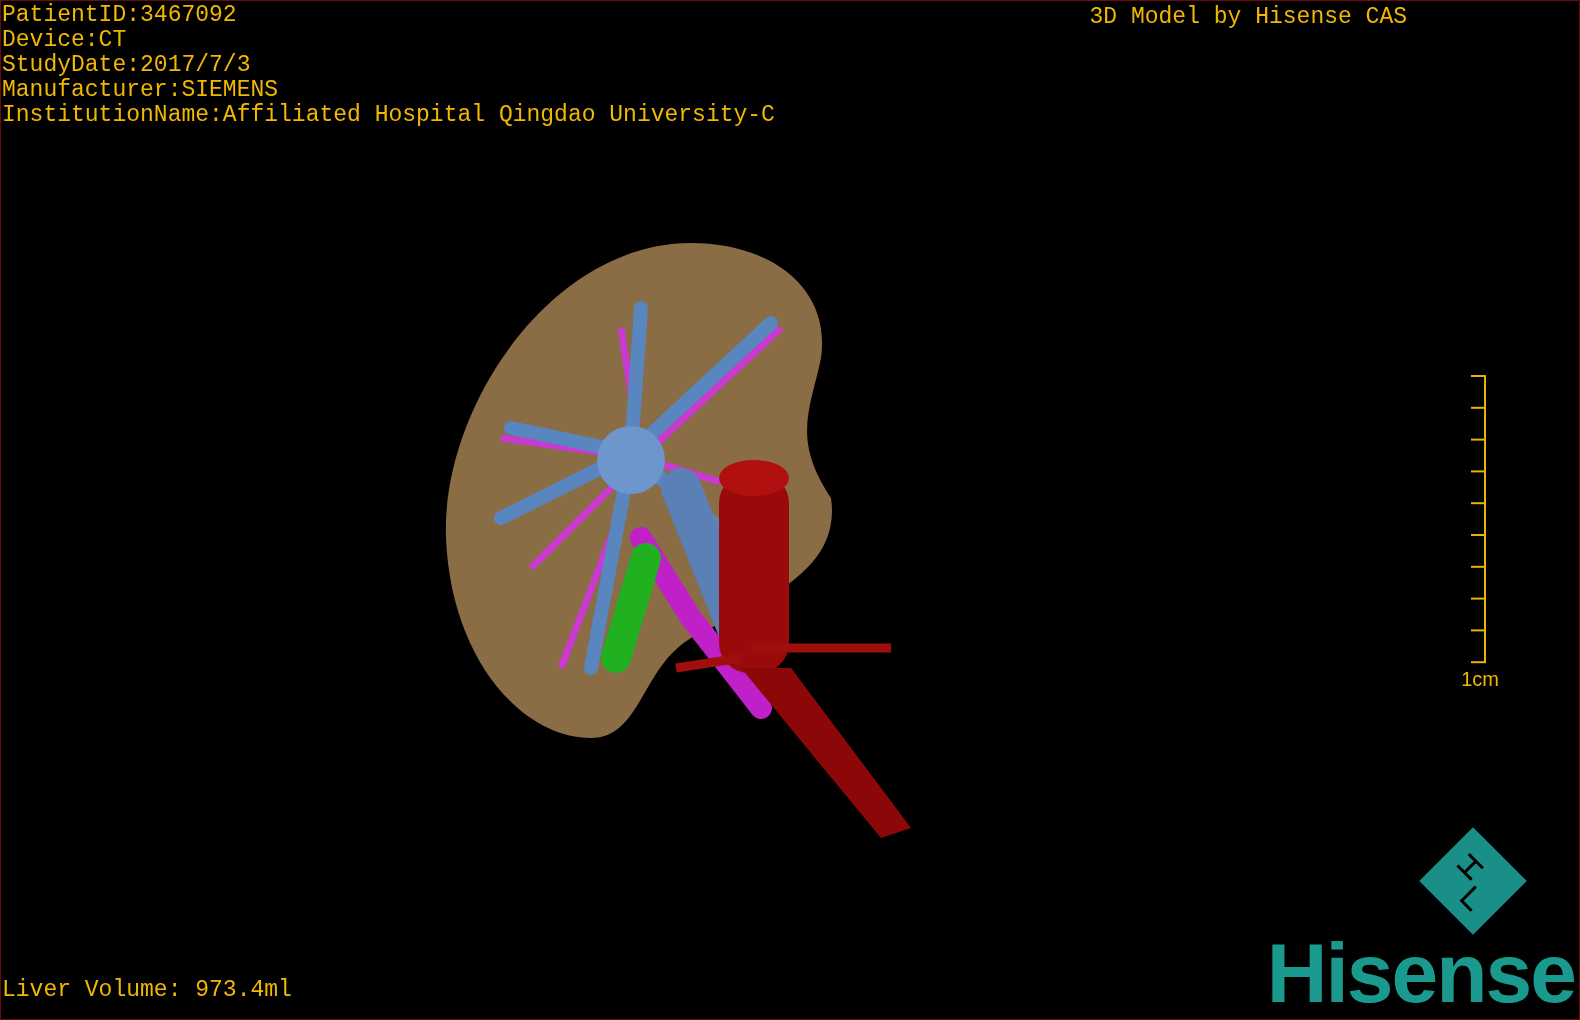  Describe the element at coordinates (1479, 519) in the screenshot. I see `scale-bar-icon` at that location.